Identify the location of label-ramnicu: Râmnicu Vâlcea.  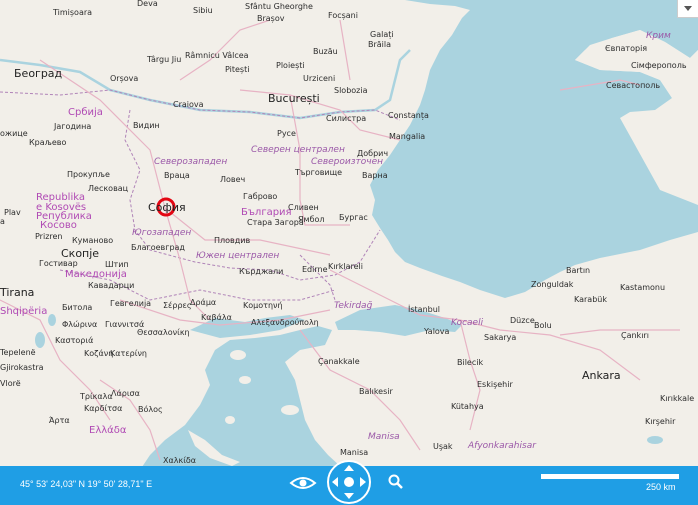
(217, 55).